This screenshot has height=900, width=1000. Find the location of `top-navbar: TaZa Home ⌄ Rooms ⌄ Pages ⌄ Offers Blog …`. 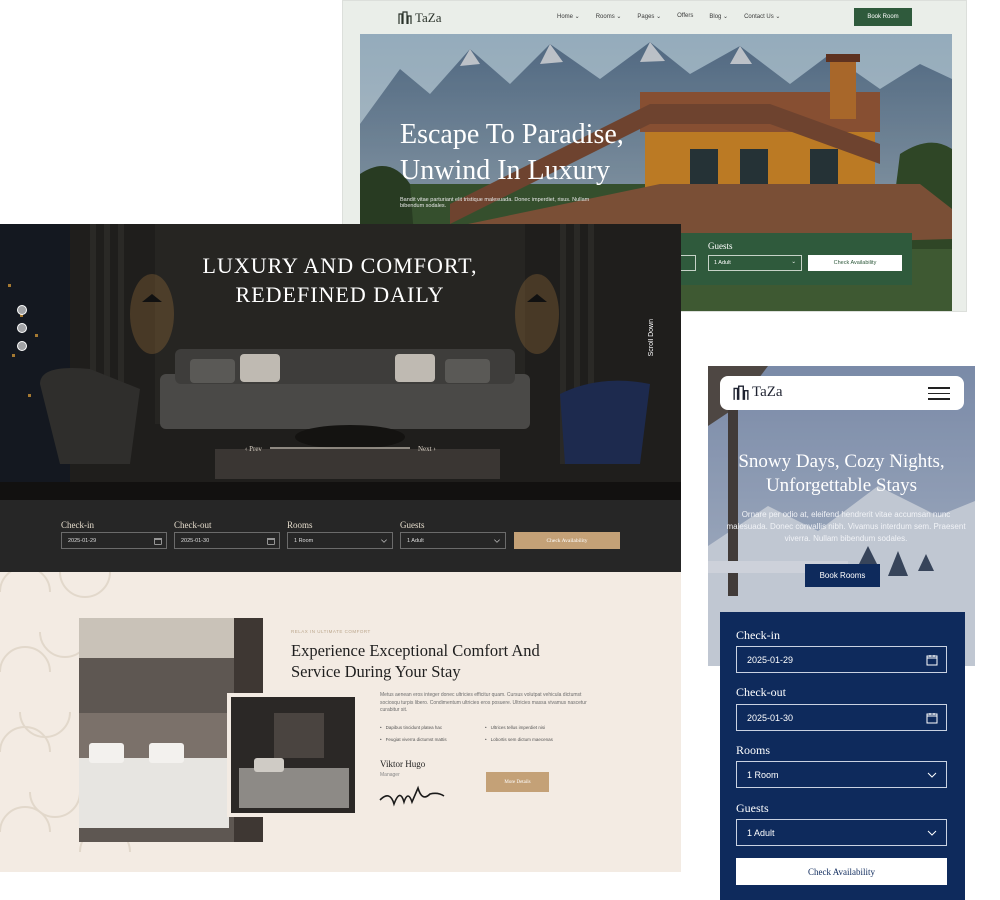

top-navbar: TaZa Home ⌄ Rooms ⌄ Pages ⌄ Offers Blog … is located at coordinates (654, 17).